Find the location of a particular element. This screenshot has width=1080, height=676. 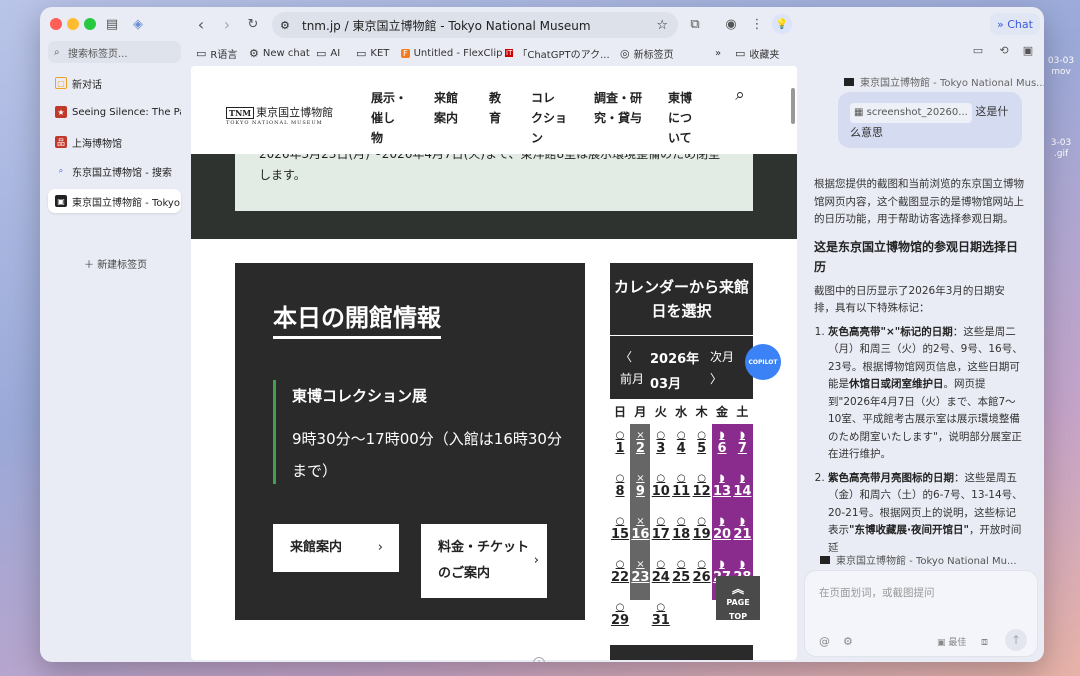

bookmark-label: 新标签页 is located at coordinates (653, 55).